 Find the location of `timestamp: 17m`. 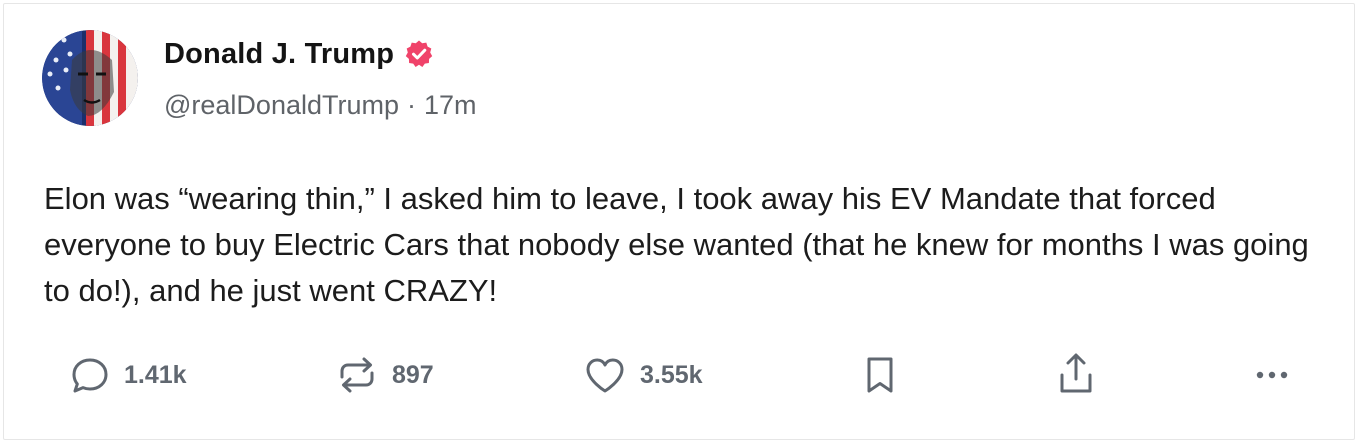

timestamp: 17m is located at coordinates (450, 105).